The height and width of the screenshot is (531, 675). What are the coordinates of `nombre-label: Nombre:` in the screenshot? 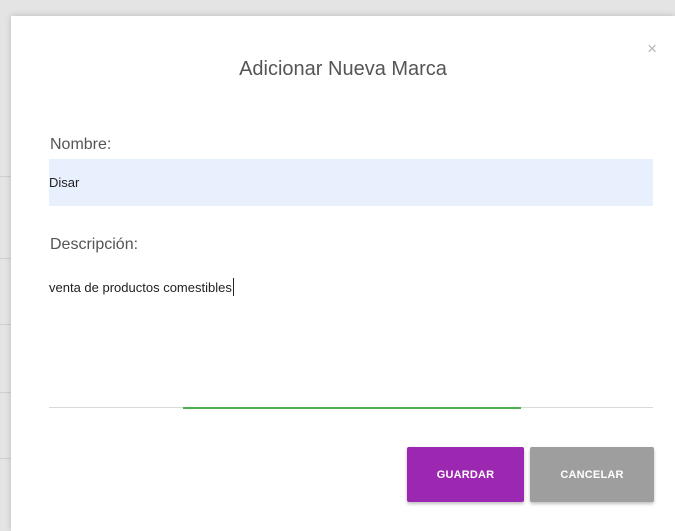 It's located at (81, 144).